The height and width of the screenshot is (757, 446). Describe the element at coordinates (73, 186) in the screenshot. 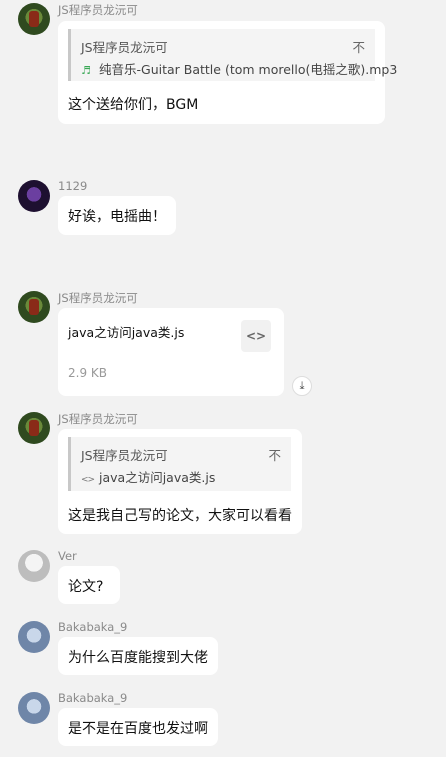

I see `sender-name: 1129` at that location.